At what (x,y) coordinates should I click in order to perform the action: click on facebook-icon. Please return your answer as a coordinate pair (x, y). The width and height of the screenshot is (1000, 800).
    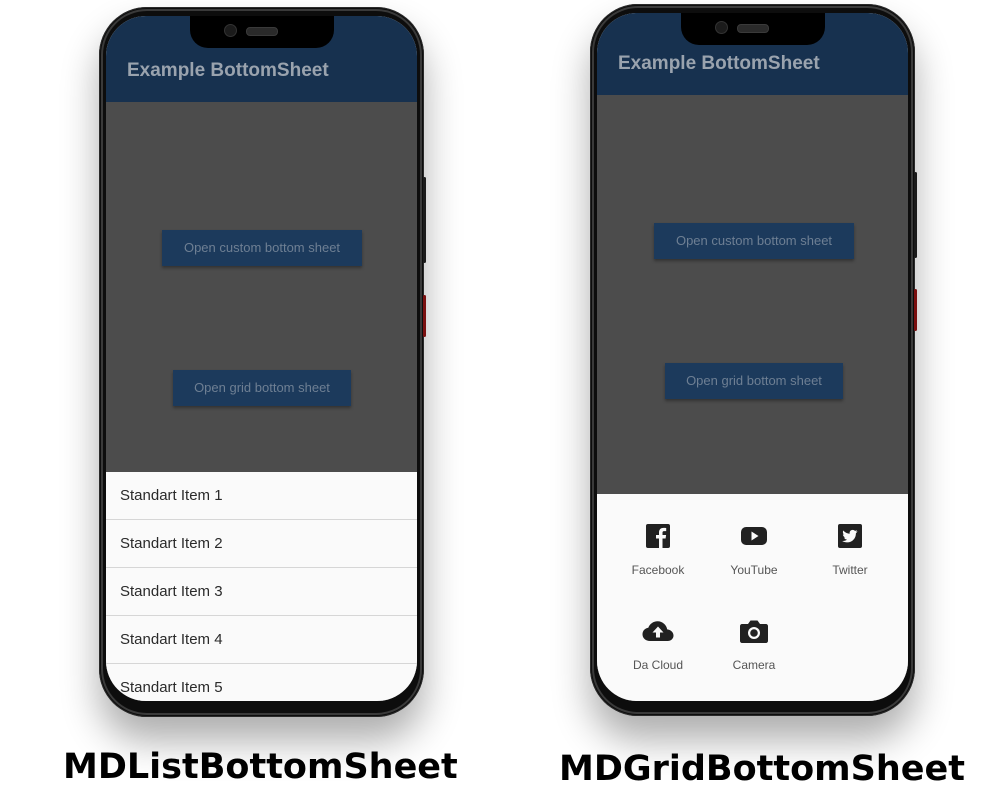
    Looking at the image, I should click on (658, 536).